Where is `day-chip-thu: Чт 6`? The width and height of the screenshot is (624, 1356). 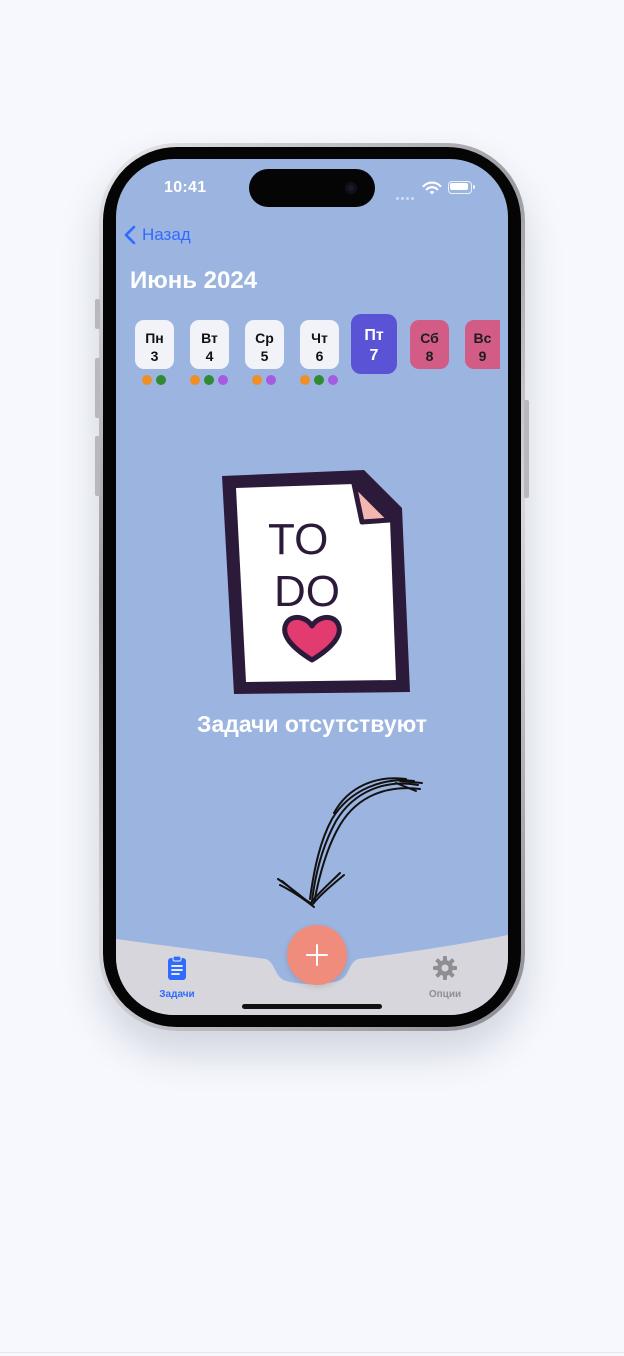 day-chip-thu: Чт 6 is located at coordinates (319, 344).